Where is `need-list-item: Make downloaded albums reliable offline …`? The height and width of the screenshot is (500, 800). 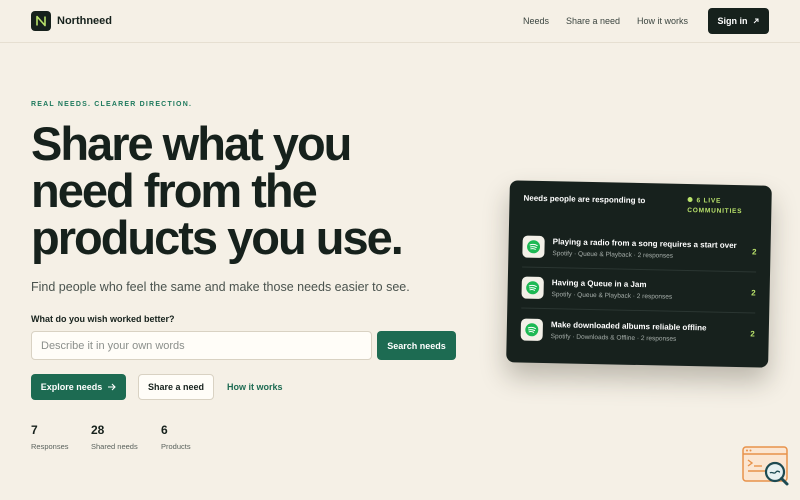 need-list-item: Make downloaded albums reliable offline … is located at coordinates (637, 332).